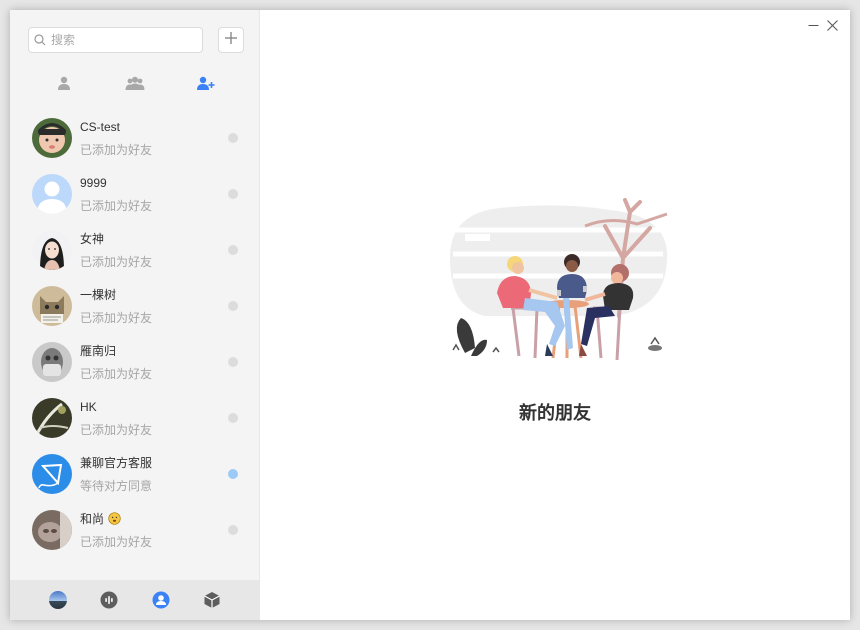  What do you see at coordinates (135, 138) in the screenshot?
I see `list-item: CS-test 已添加为好友` at bounding box center [135, 138].